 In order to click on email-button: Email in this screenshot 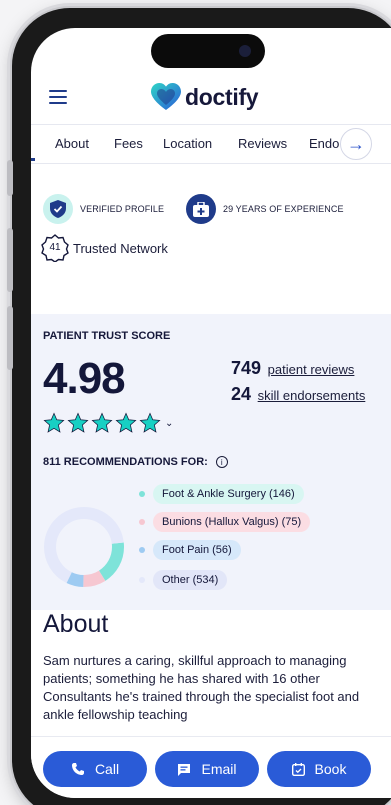, I will do `click(207, 769)`.